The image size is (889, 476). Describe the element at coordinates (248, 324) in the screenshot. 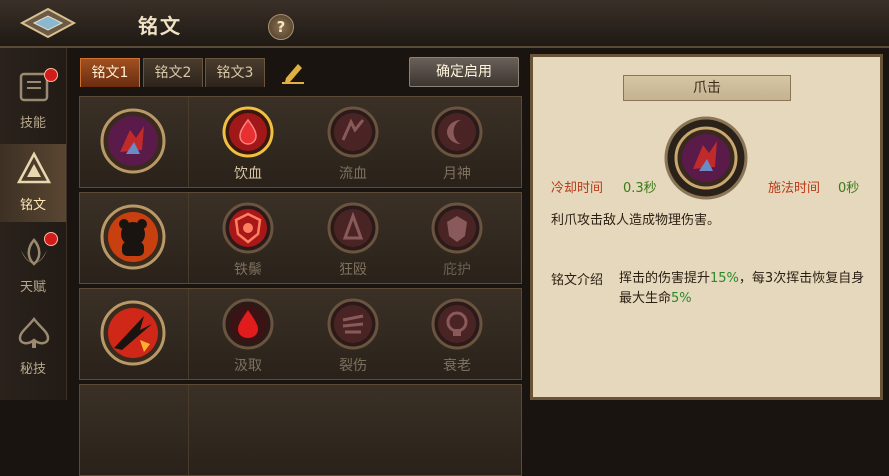

I see `absorb-icon` at that location.